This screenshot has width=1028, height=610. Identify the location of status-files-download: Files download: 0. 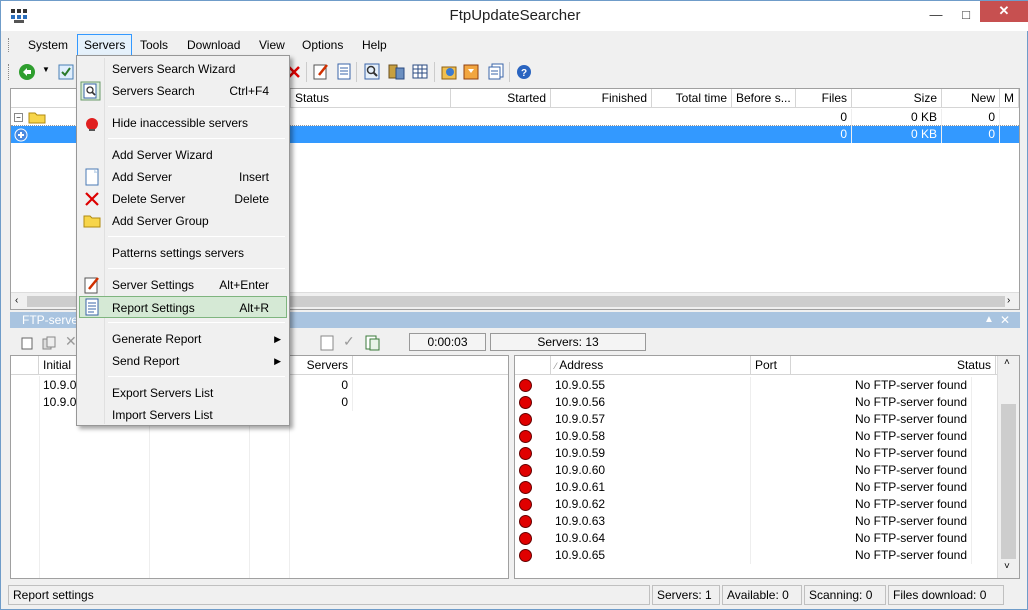
(946, 595).